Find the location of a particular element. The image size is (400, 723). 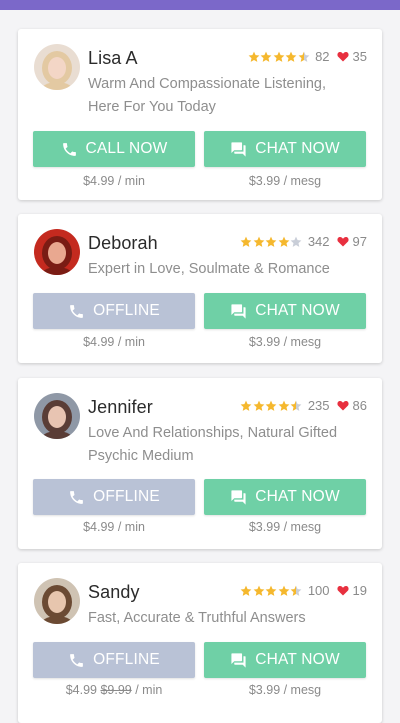

call-button-label: CALL NOW is located at coordinates (126, 148).